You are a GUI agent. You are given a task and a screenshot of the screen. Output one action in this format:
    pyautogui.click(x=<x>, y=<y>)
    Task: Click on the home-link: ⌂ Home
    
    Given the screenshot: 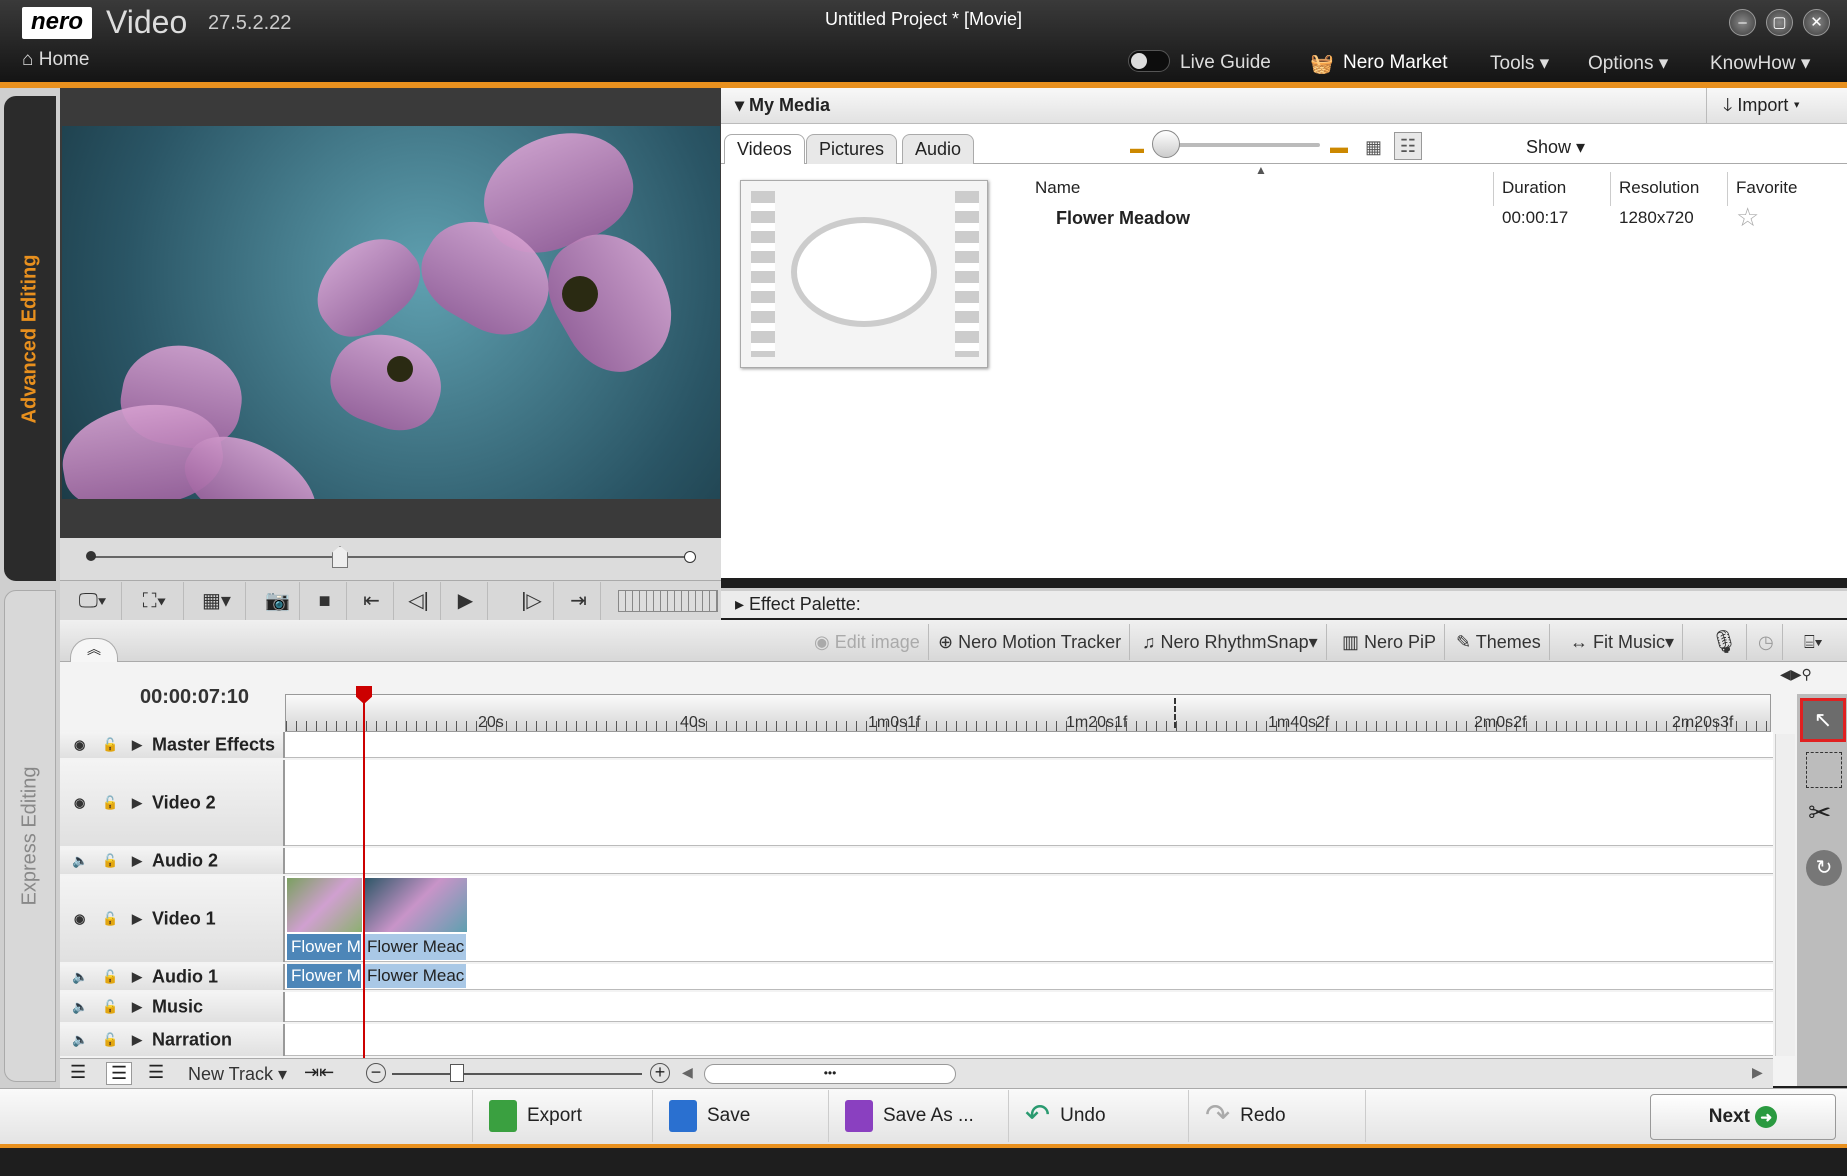 What is the action you would take?
    pyautogui.click(x=55, y=60)
    